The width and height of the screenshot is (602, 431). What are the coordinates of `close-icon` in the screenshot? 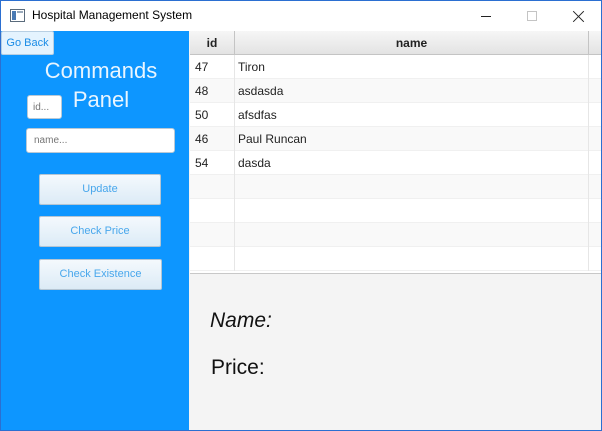 It's located at (578, 16).